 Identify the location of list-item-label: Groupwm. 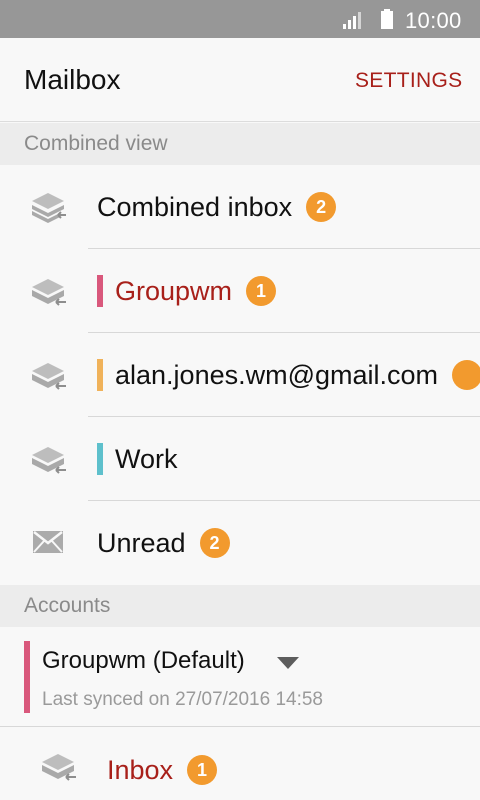
(174, 290).